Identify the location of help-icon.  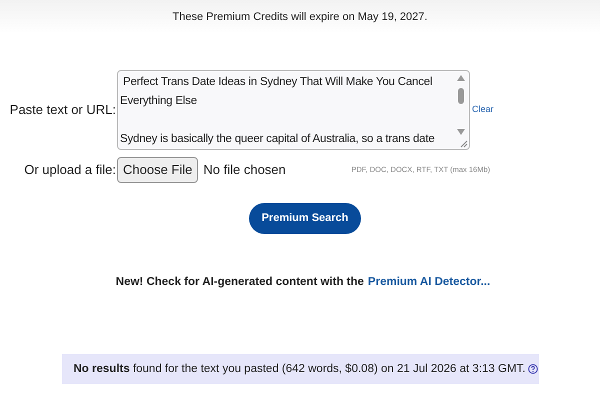
(533, 369).